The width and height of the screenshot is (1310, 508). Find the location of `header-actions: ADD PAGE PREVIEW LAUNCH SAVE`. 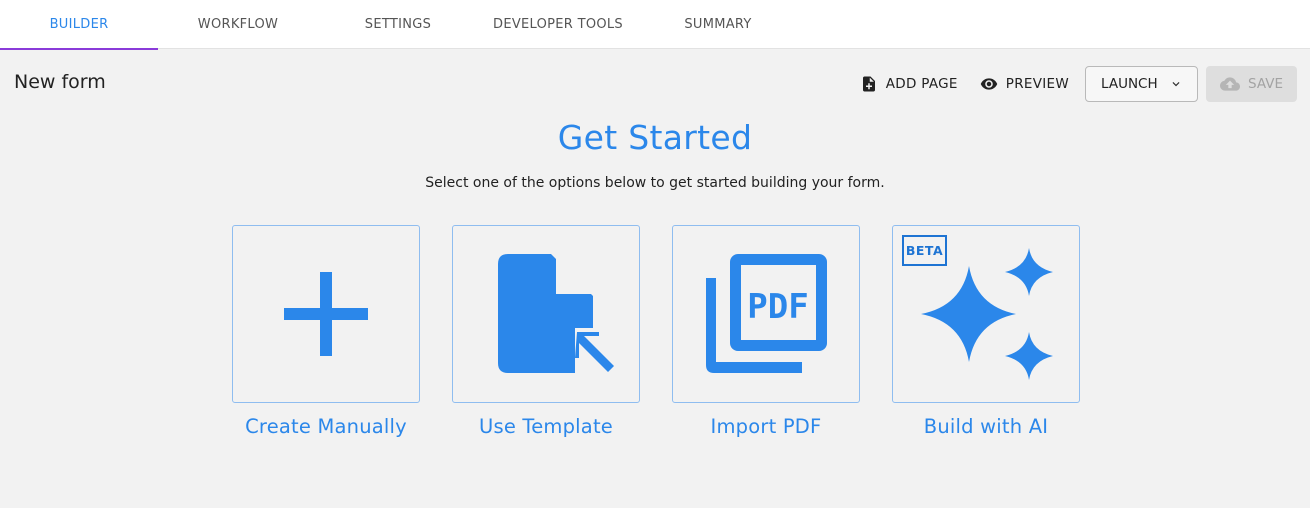

header-actions: ADD PAGE PREVIEW LAUNCH SAVE is located at coordinates (1074, 84).